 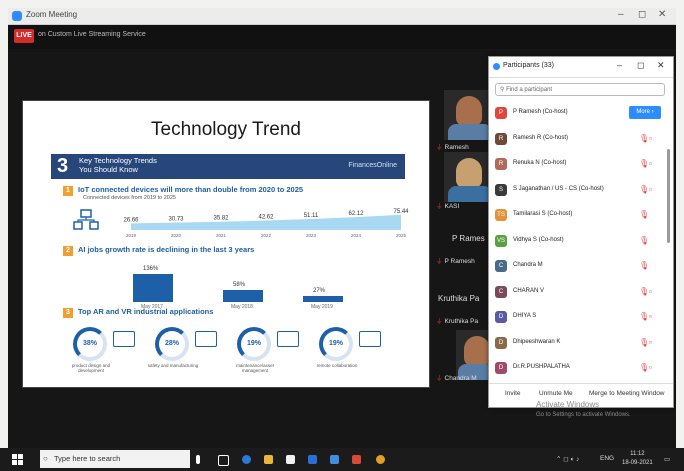 I want to click on avatar: TS, so click(x=501, y=215).